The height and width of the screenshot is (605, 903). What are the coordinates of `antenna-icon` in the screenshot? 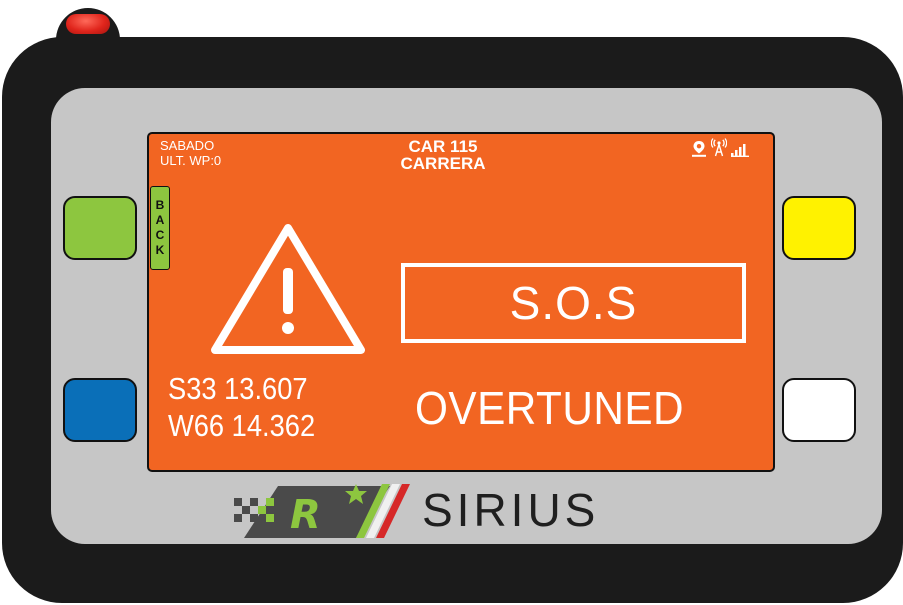 It's located at (719, 147).